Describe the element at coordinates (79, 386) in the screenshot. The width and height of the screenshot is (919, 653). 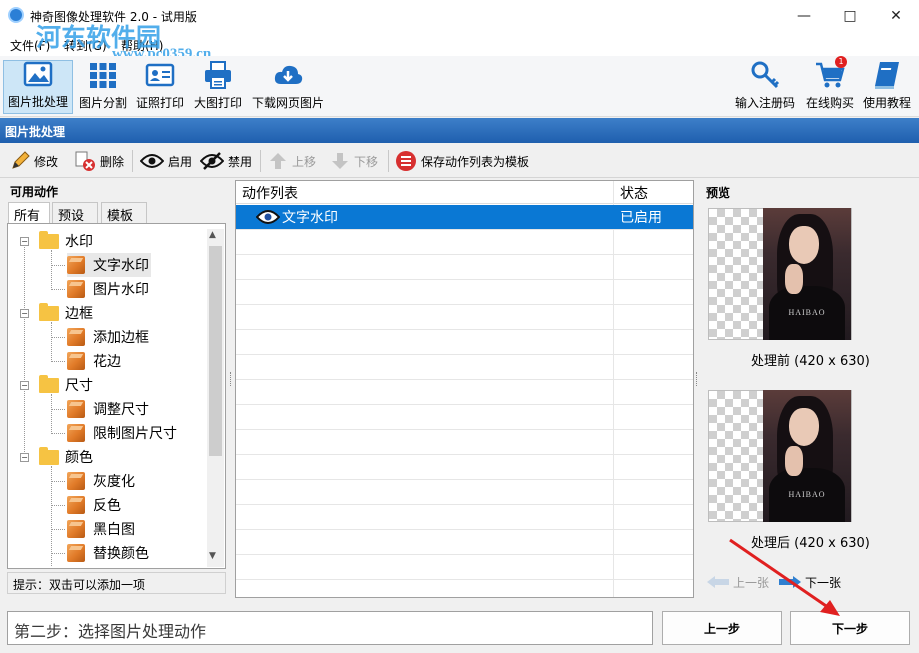
I see `tree-group-label: 尺寸` at that location.